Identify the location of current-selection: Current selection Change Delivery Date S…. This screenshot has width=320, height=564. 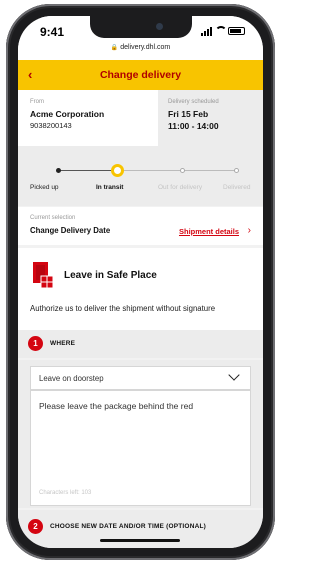
(140, 226).